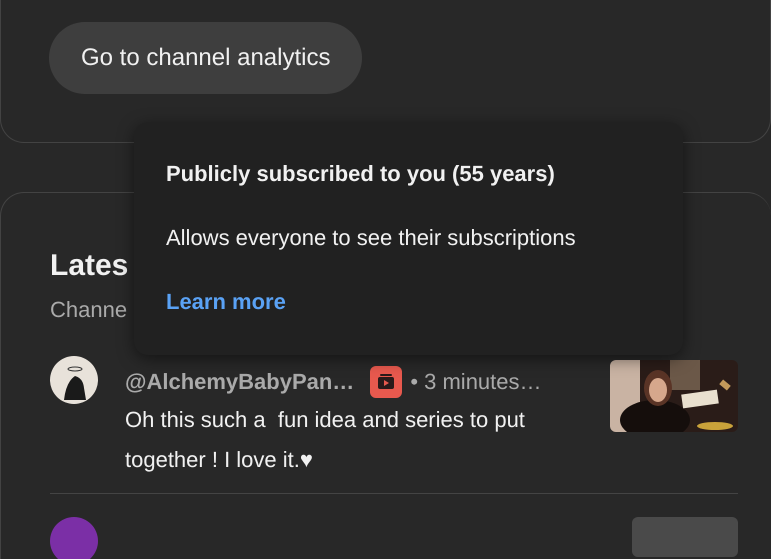 Image resolution: width=771 pixels, height=559 pixels. What do you see at coordinates (371, 238) in the screenshot?
I see `tooltip-text: Allows everyone to see their subscriptions` at bounding box center [371, 238].